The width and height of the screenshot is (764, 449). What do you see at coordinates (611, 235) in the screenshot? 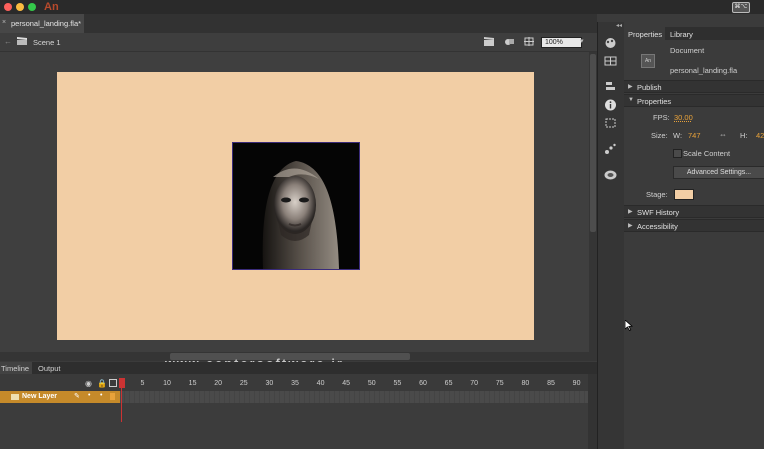
I see `panel-toolstrip: ◂◂` at bounding box center [611, 235].